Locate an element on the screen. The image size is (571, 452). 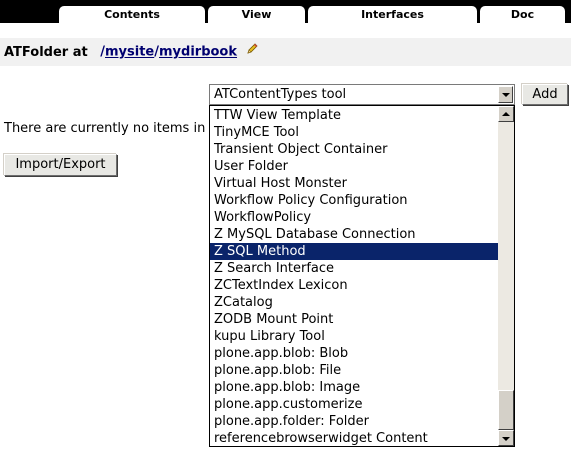
dropdown-option: TinyMCE Tool is located at coordinates (354, 132).